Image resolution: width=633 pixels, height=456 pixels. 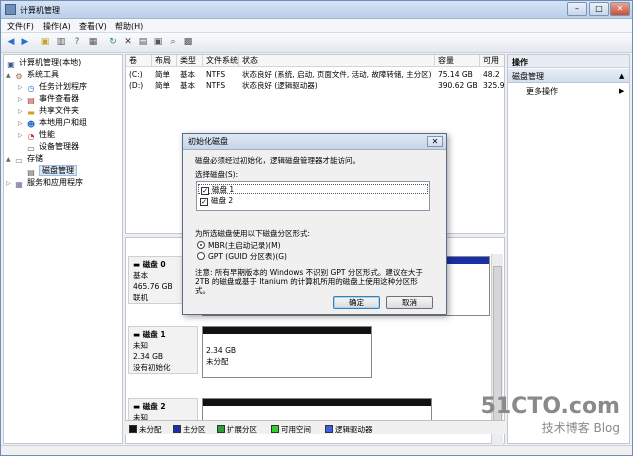 What do you see at coordinates (93, 42) in the screenshot?
I see `properties-icon: ▦` at bounding box center [93, 42].